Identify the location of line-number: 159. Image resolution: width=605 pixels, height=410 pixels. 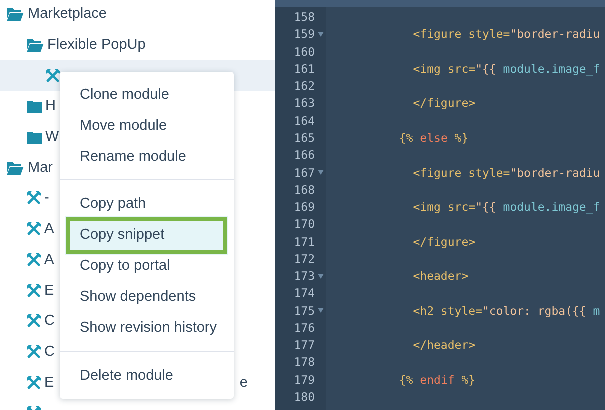
(304, 34).